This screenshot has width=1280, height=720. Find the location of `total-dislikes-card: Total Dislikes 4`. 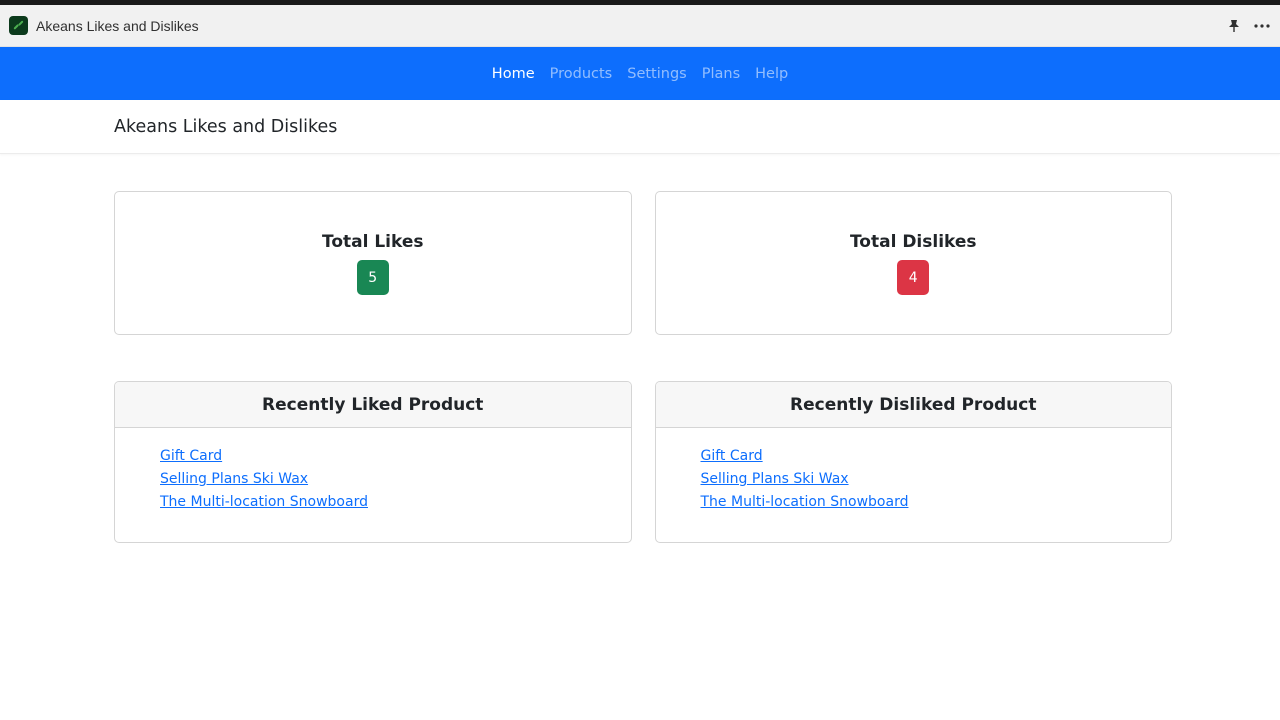

total-dislikes-card: Total Dislikes 4 is located at coordinates (913, 263).